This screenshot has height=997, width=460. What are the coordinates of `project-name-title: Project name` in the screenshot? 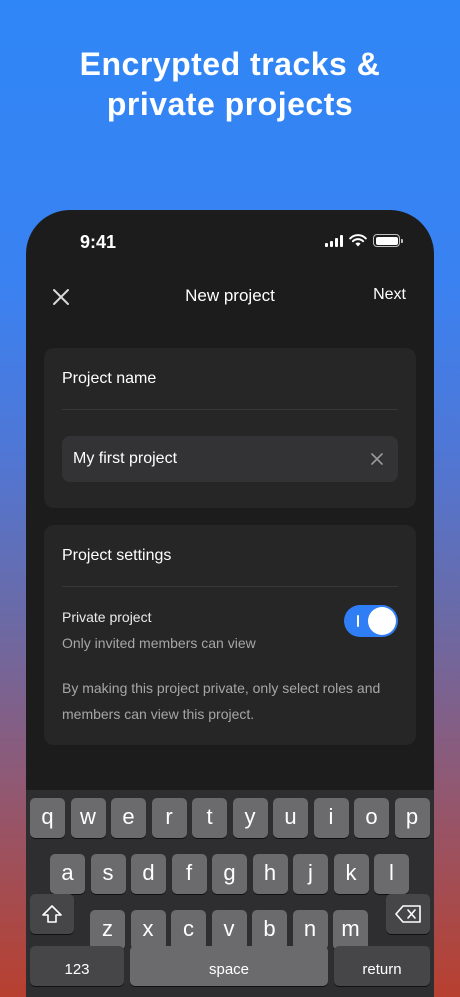 It's located at (109, 378).